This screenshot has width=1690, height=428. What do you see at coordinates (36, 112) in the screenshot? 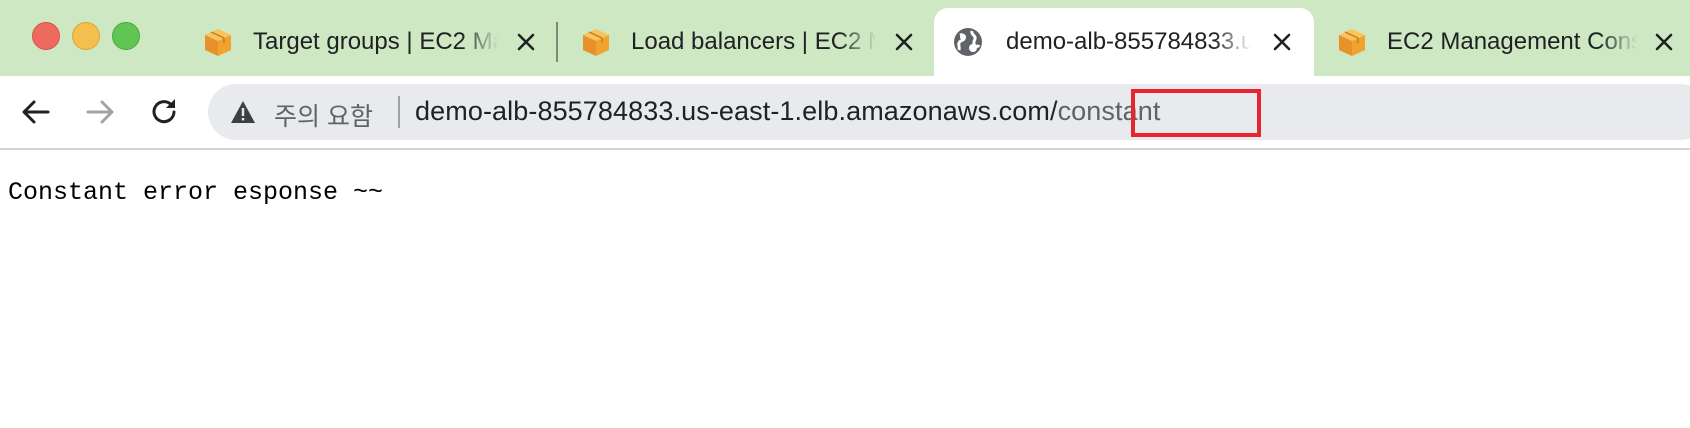
I see `back-arrow-icon` at bounding box center [36, 112].